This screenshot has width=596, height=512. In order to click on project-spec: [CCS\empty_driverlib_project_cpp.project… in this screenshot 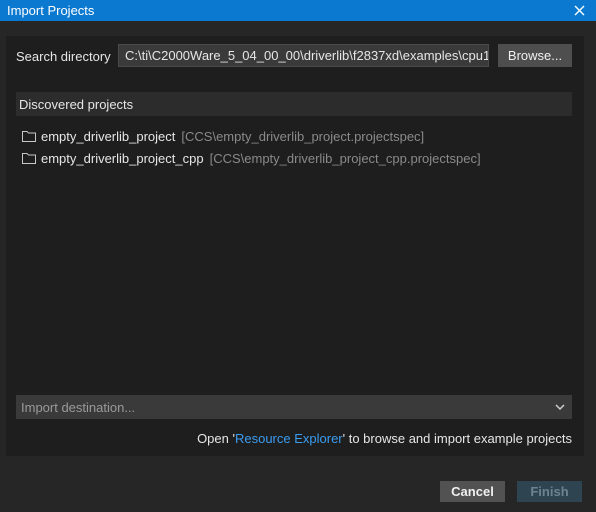, I will do `click(345, 158)`.